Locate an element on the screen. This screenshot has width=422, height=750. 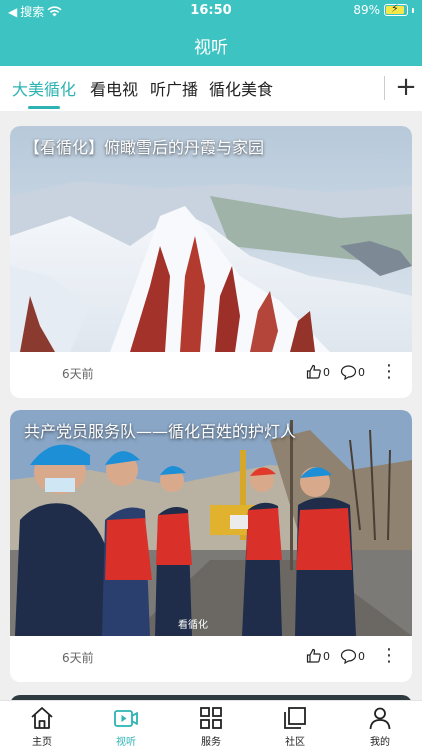
nav-profile: 我的 is located at coordinates (380, 727).